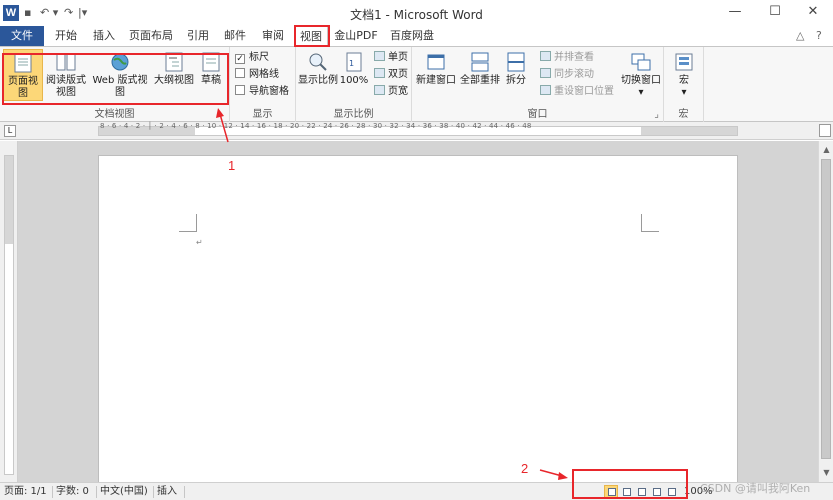  I want to click on group-show: ✓ 标尺 网格线 导航窗格 显示, so click(263, 84).